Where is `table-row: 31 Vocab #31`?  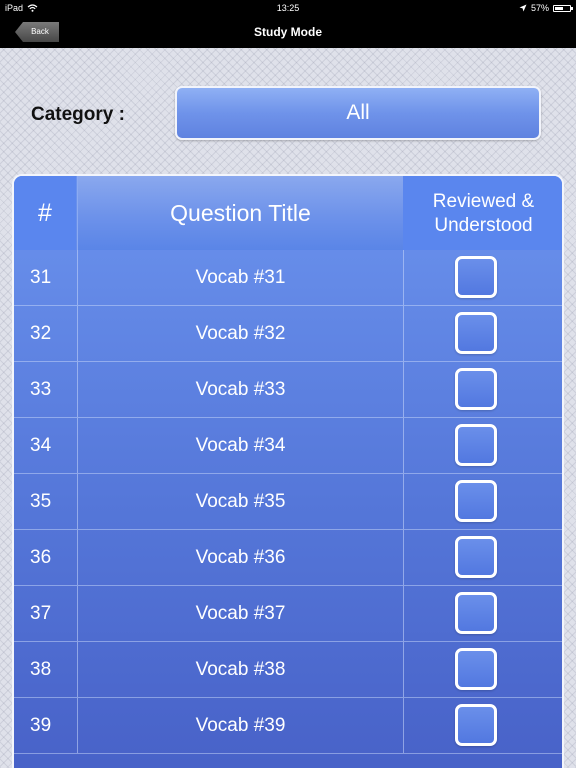 table-row: 31 Vocab #31 is located at coordinates (288, 278).